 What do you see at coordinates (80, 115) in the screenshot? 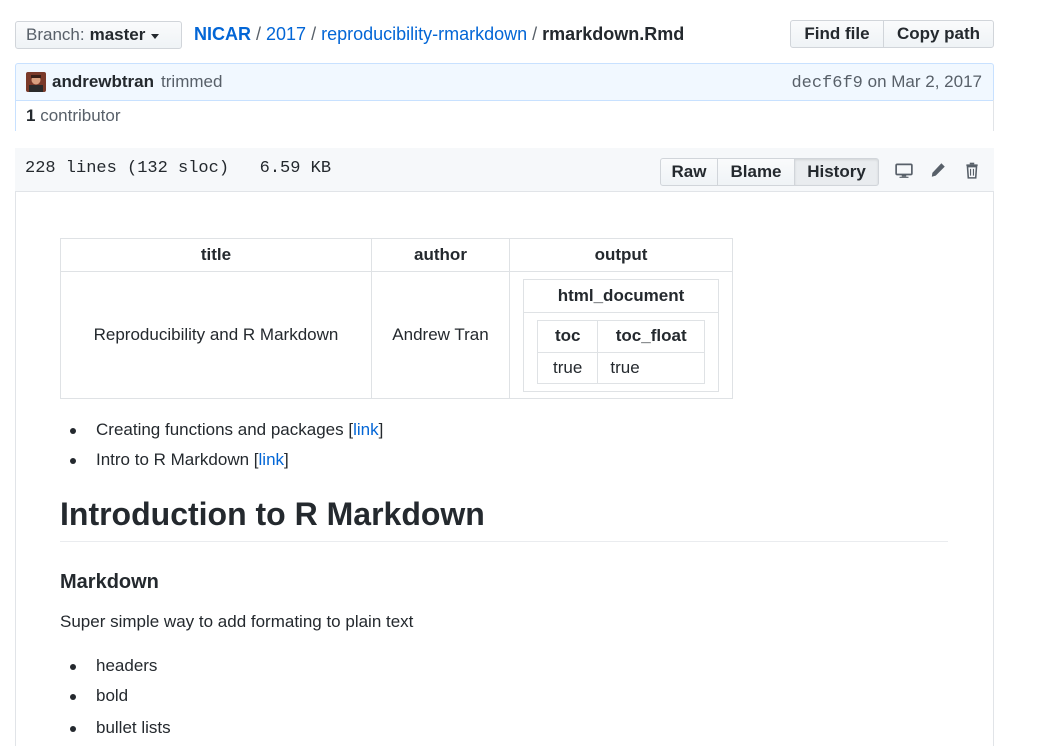
I see `contributor-label: contributor` at bounding box center [80, 115].